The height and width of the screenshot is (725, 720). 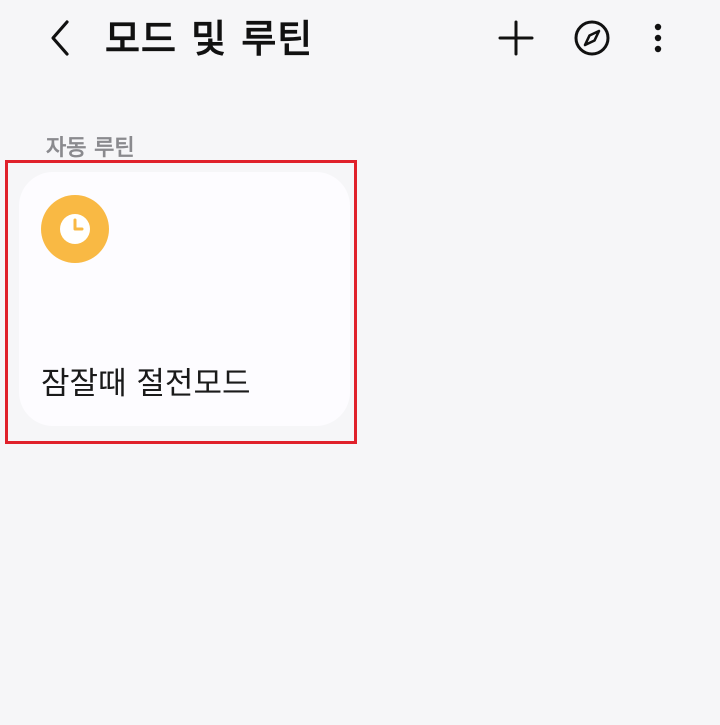 I want to click on plus-icon, so click(x=516, y=38).